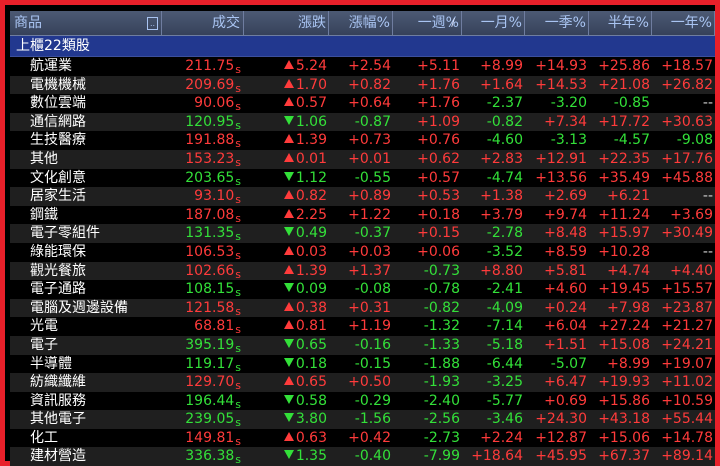  Describe the element at coordinates (203, 23) in the screenshot. I see `col-header-price: 成交` at that location.